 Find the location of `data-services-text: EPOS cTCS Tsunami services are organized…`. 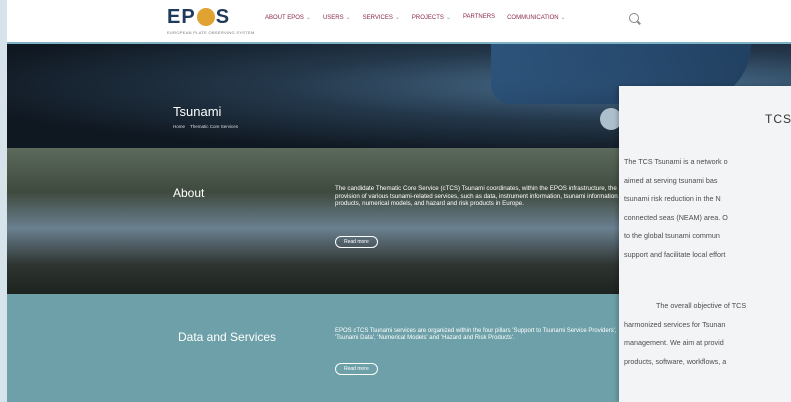

data-services-text: EPOS cTCS Tsunami services are organized… is located at coordinates (476, 335).